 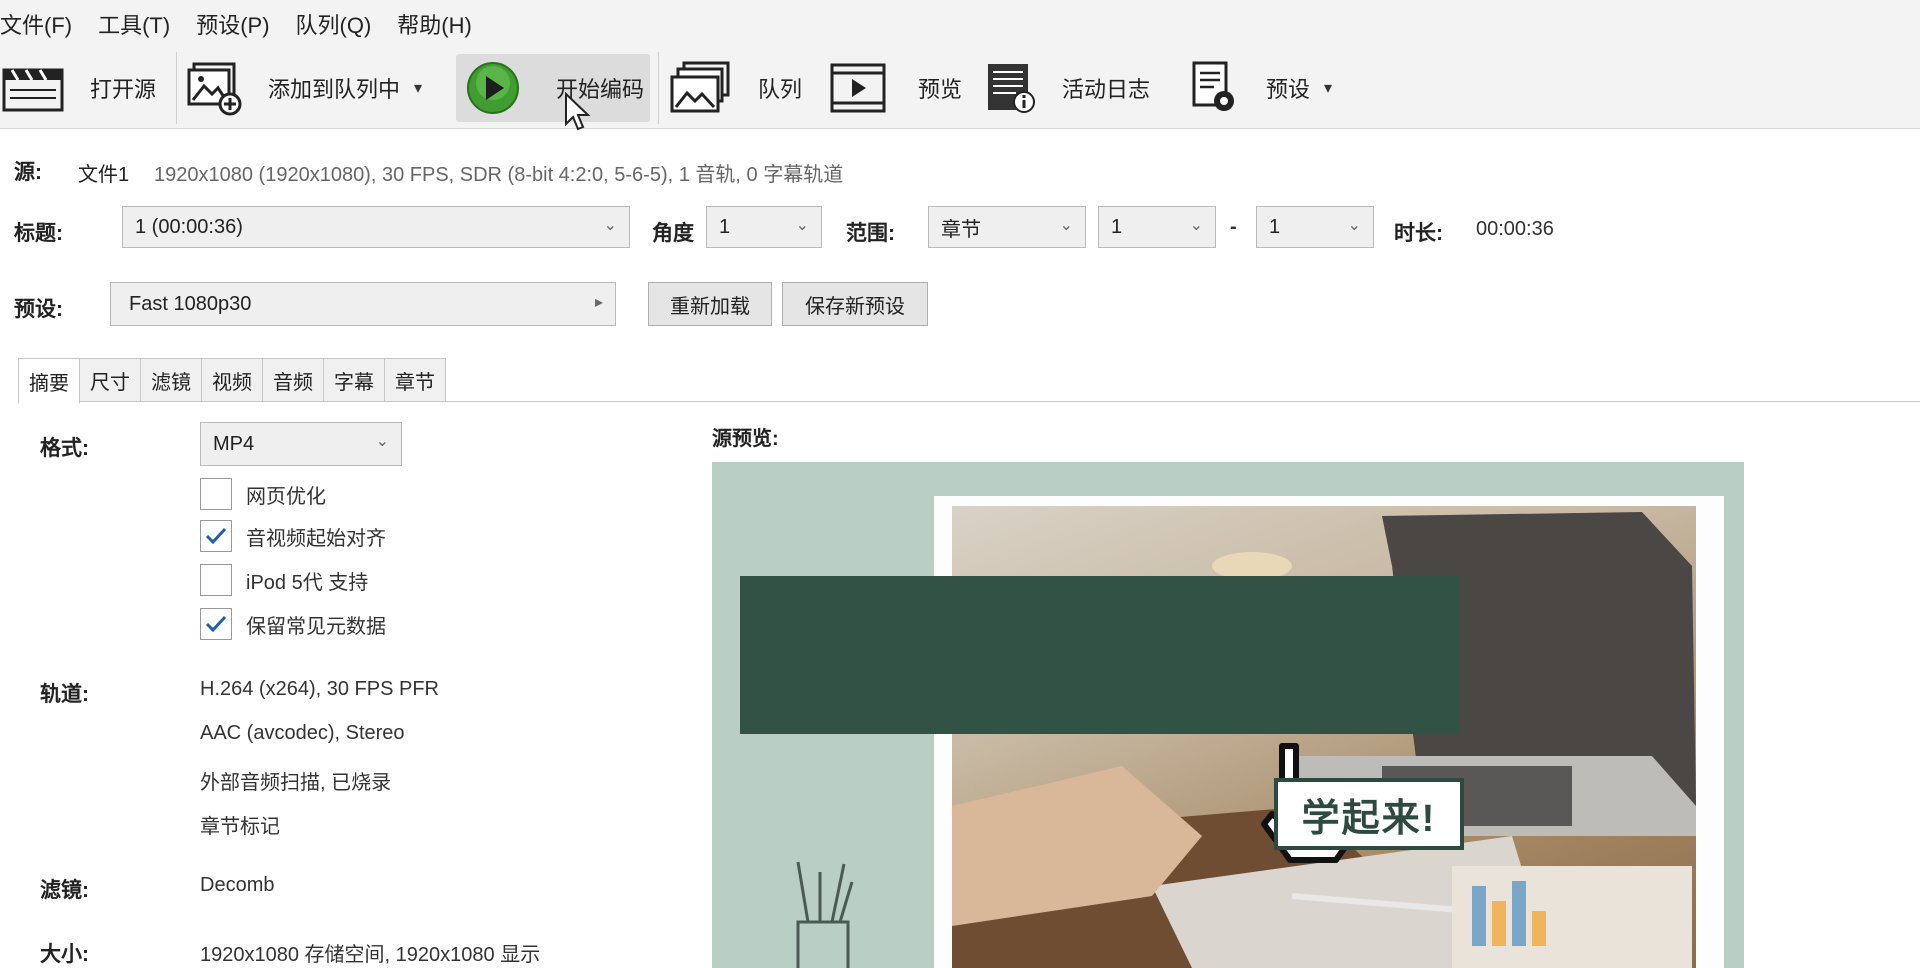 What do you see at coordinates (673, 233) in the screenshot?
I see `angle-label: 角度` at bounding box center [673, 233].